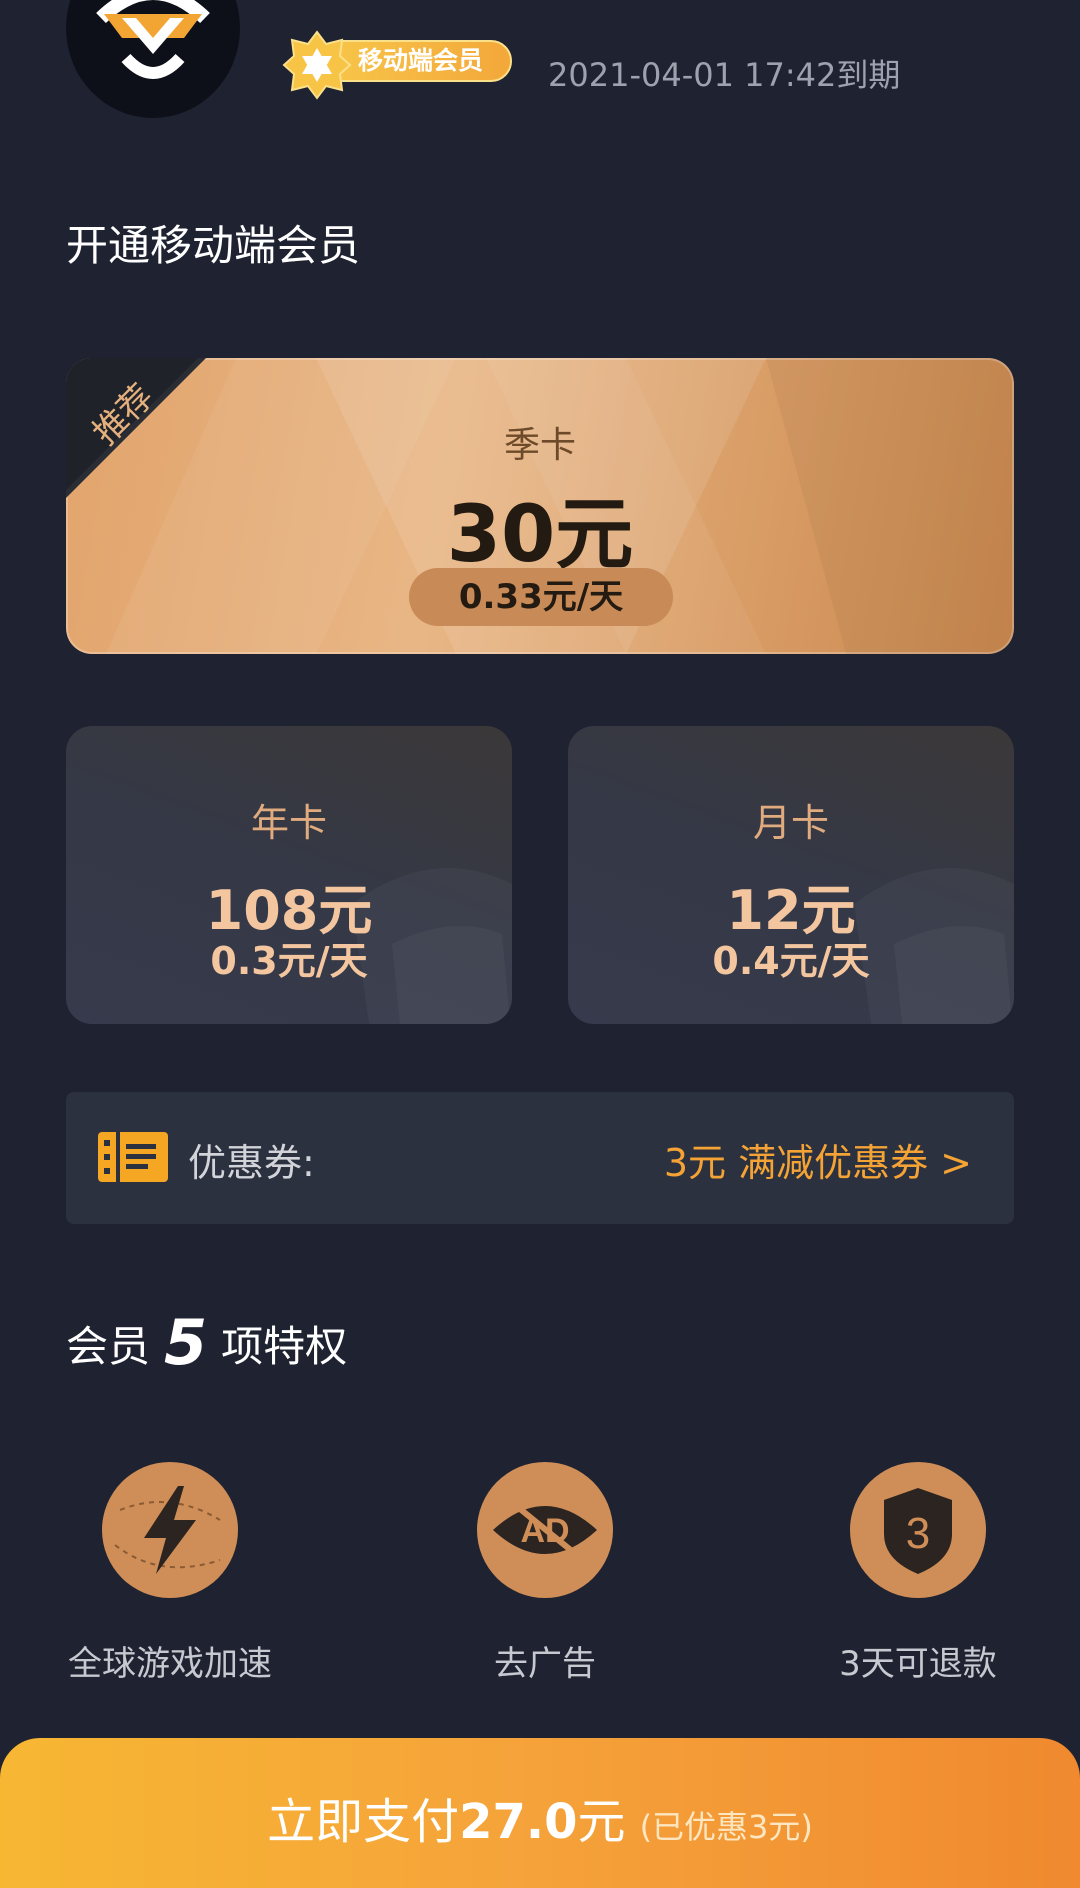  I want to click on privilege-label: 全球游戏加速, so click(170, 1664).